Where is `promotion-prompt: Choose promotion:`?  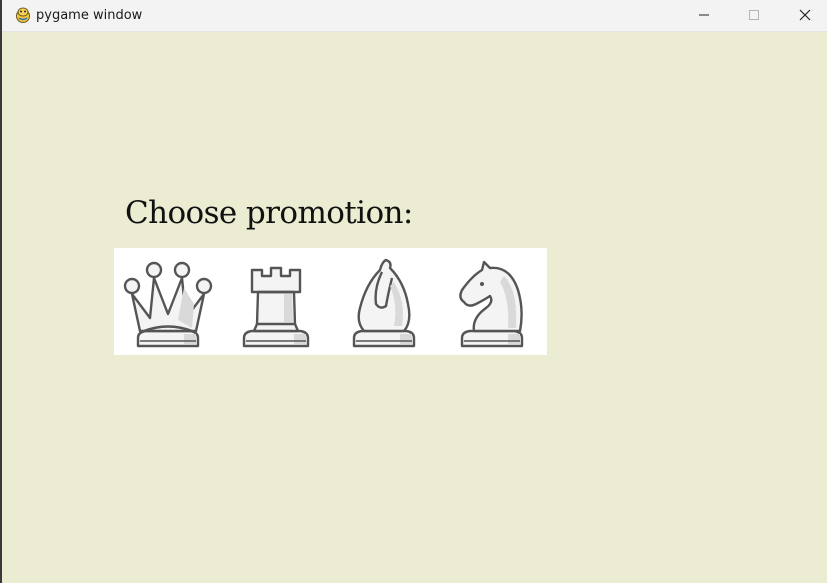 promotion-prompt: Choose promotion: is located at coordinates (269, 213).